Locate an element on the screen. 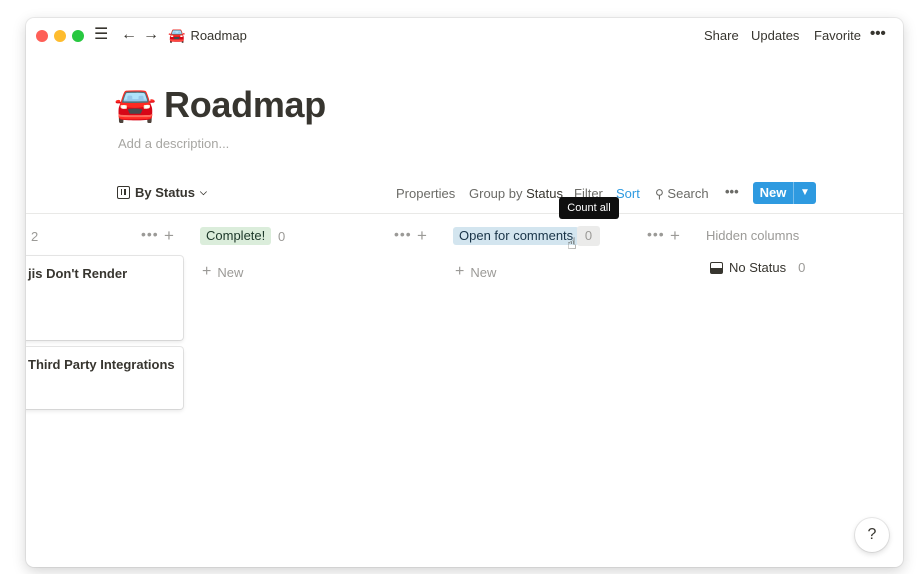 The height and width of the screenshot is (574, 919). chevron-down-icon: ▼ is located at coordinates (805, 193).